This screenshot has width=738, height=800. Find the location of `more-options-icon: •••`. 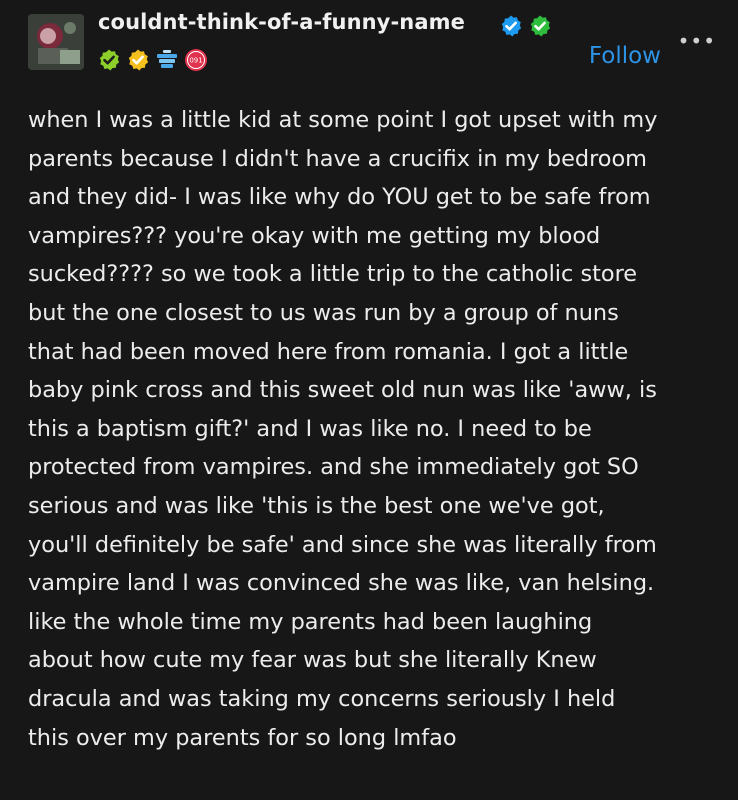

more-options-icon: ••• is located at coordinates (697, 41).